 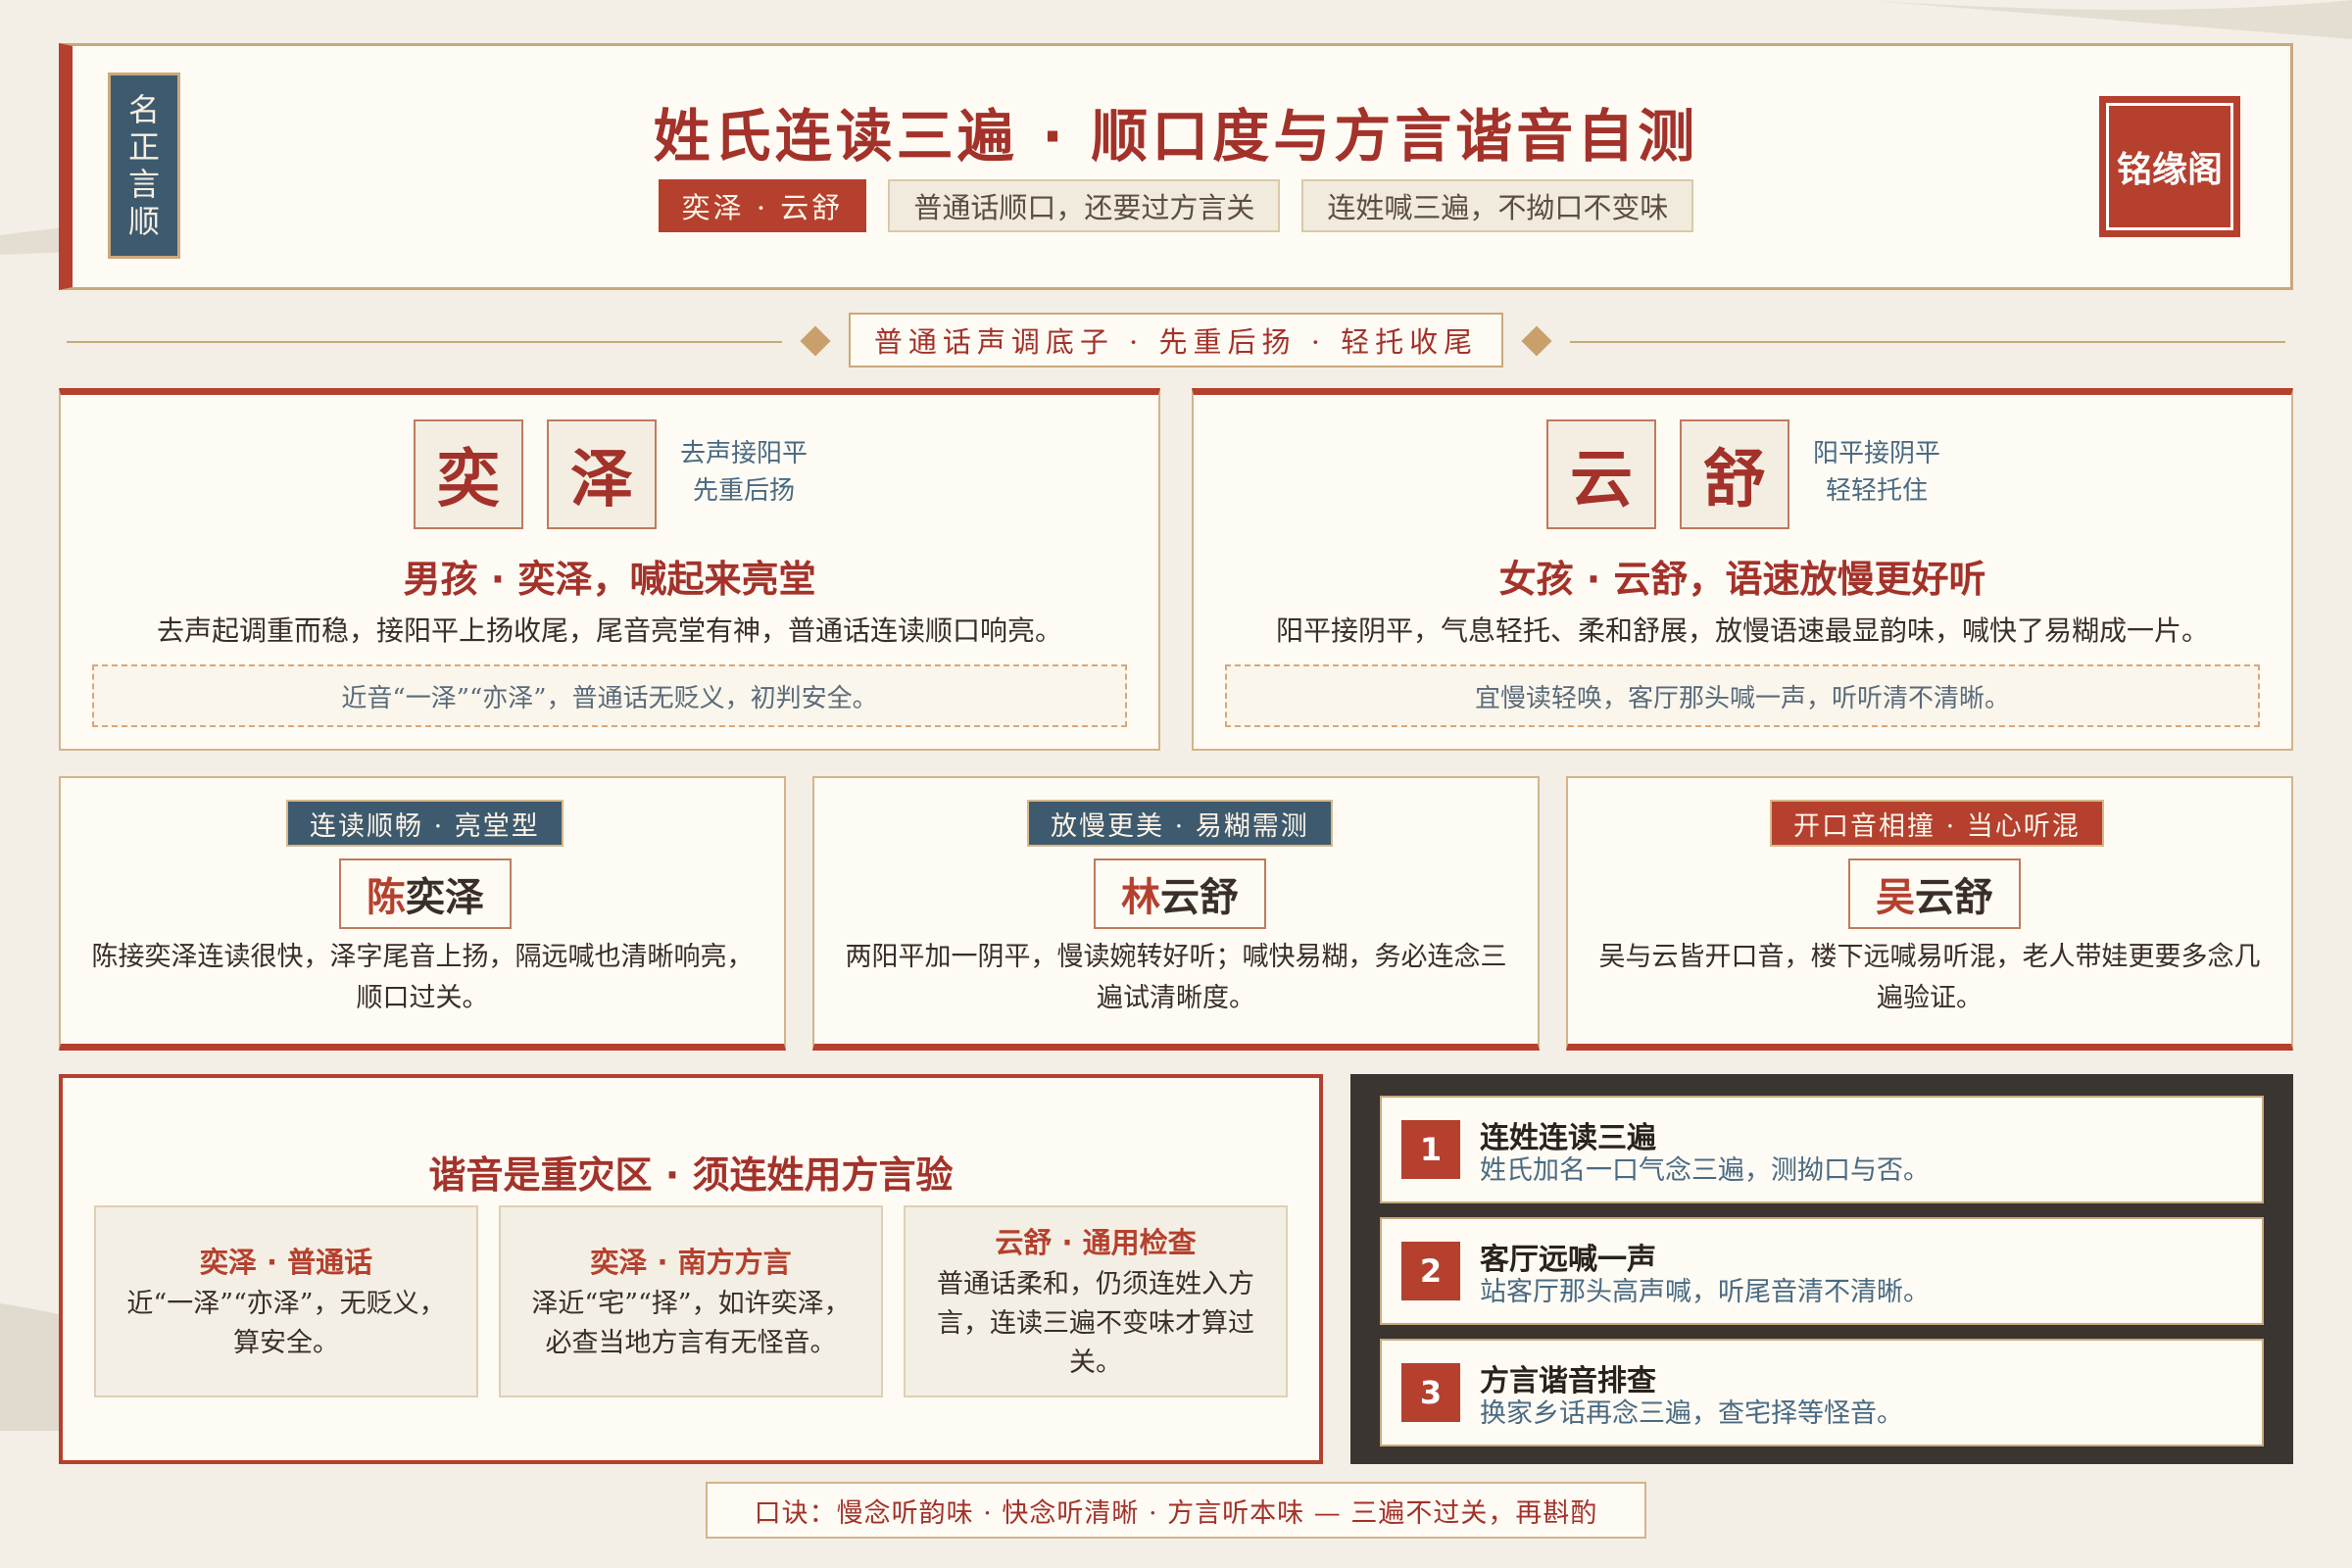 I want to click on homophone-item-title: 奕泽 · 南方方言, so click(x=691, y=1262).